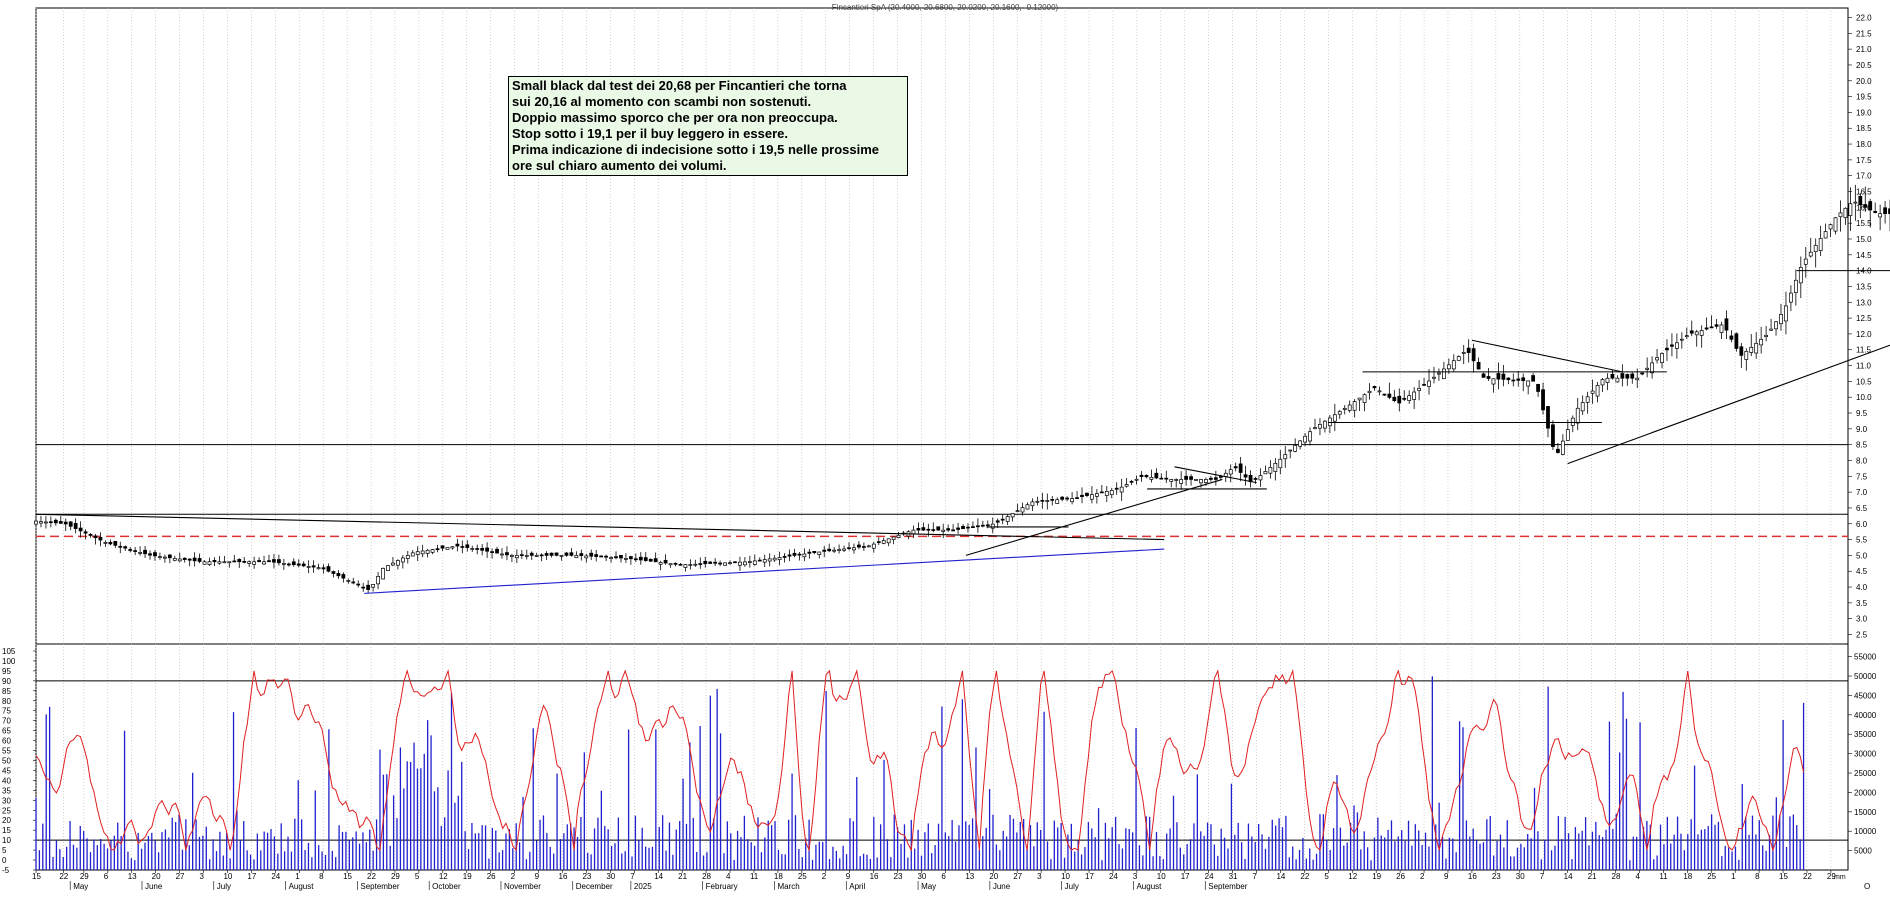 The width and height of the screenshot is (1890, 902). I want to click on x-tick-label: 20, so click(993, 876).